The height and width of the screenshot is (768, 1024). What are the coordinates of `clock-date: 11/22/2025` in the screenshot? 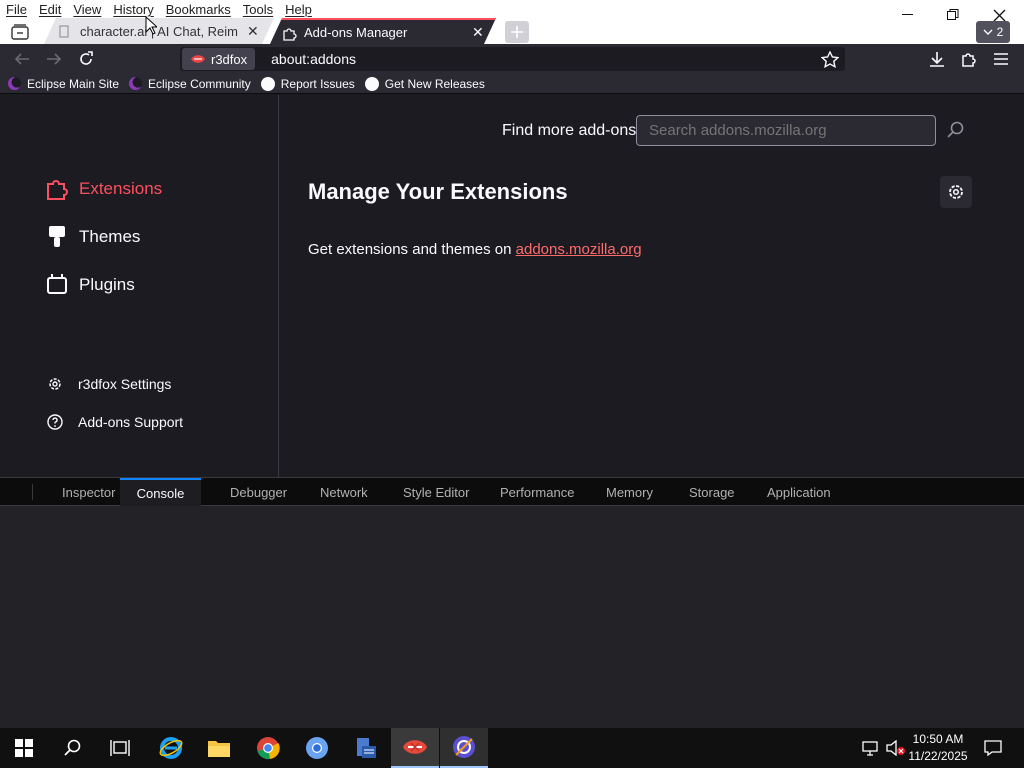 It's located at (938, 756).